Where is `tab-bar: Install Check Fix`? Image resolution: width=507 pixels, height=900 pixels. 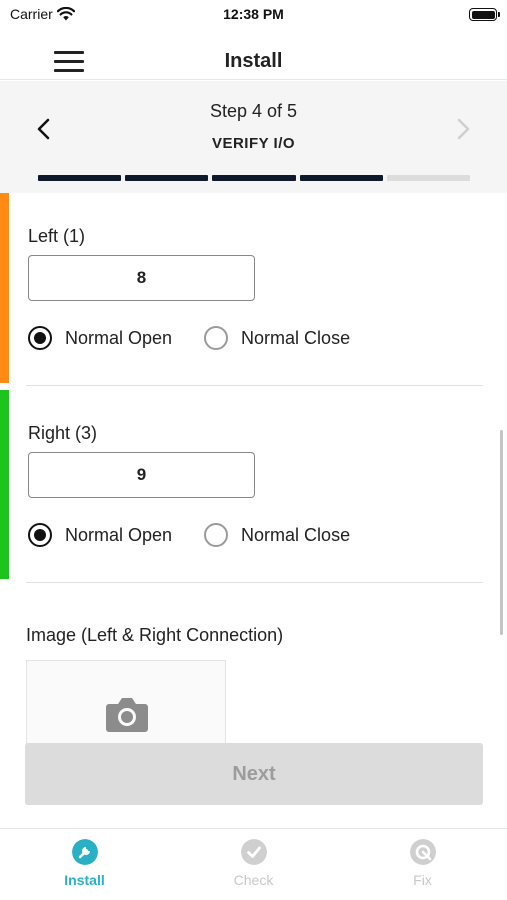 tab-bar: Install Check Fix is located at coordinates (253, 864).